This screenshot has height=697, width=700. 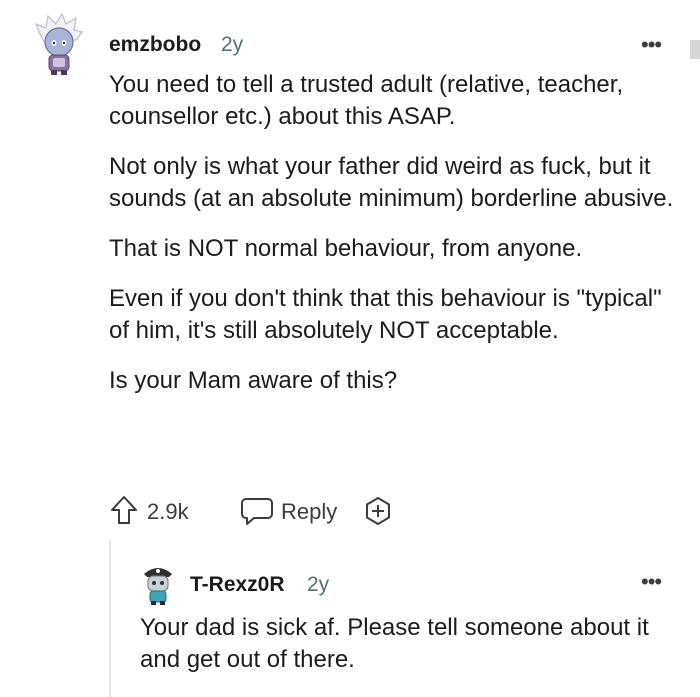 I want to click on speech-bubble-icon, so click(x=257, y=511).